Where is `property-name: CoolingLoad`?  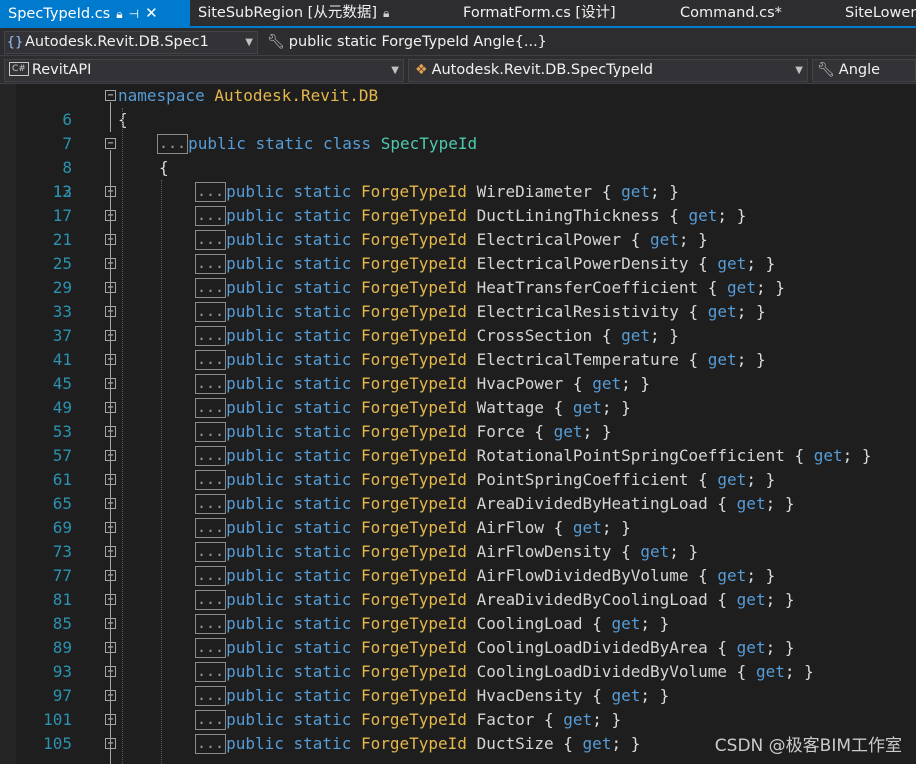 property-name: CoolingLoad is located at coordinates (529, 623).